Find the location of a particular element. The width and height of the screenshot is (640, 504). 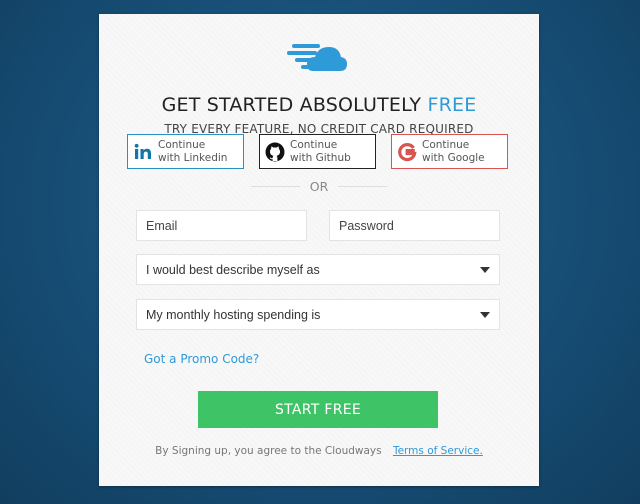

continue-linkedin-button: Continue with Linkedin is located at coordinates (185, 151).